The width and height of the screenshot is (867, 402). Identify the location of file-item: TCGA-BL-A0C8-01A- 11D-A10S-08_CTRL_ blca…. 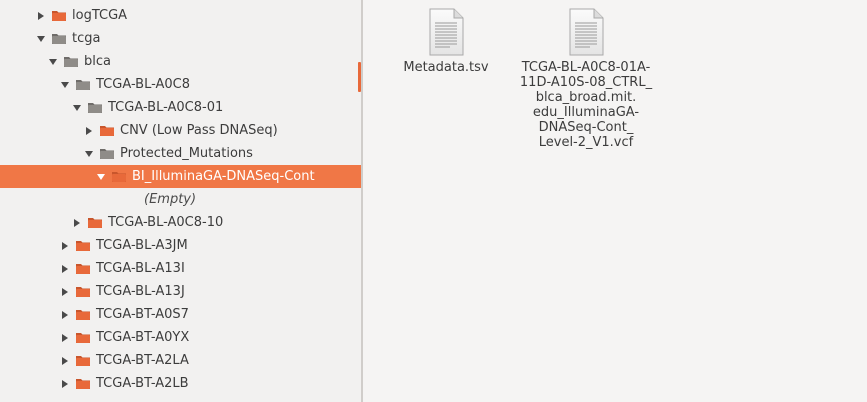
(586, 79).